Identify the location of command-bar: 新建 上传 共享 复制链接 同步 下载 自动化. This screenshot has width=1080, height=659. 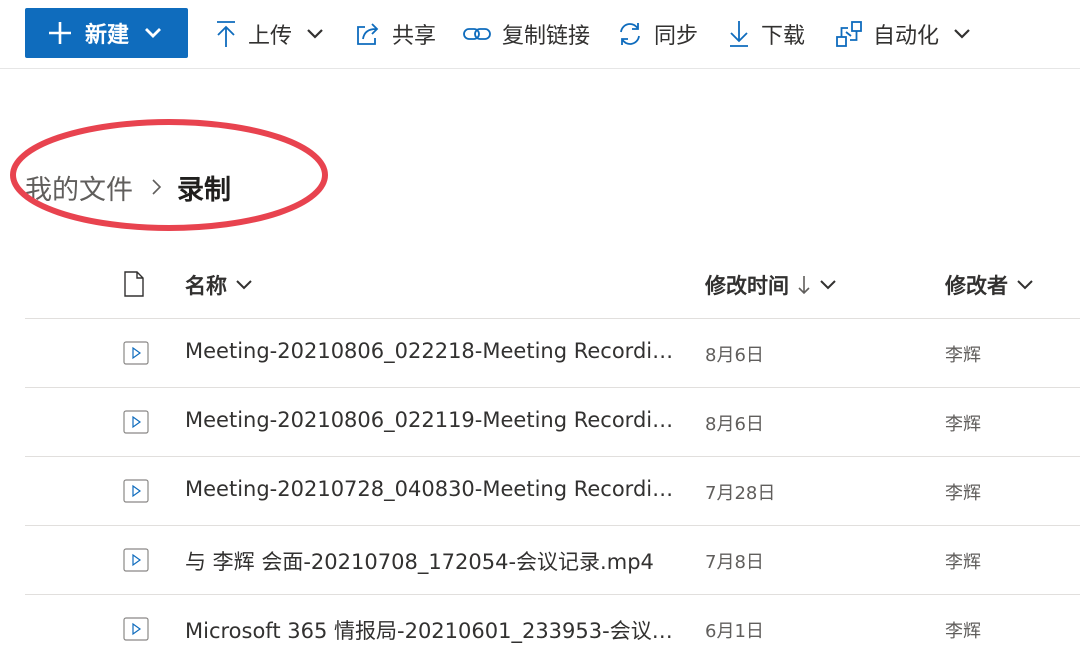
(540, 34).